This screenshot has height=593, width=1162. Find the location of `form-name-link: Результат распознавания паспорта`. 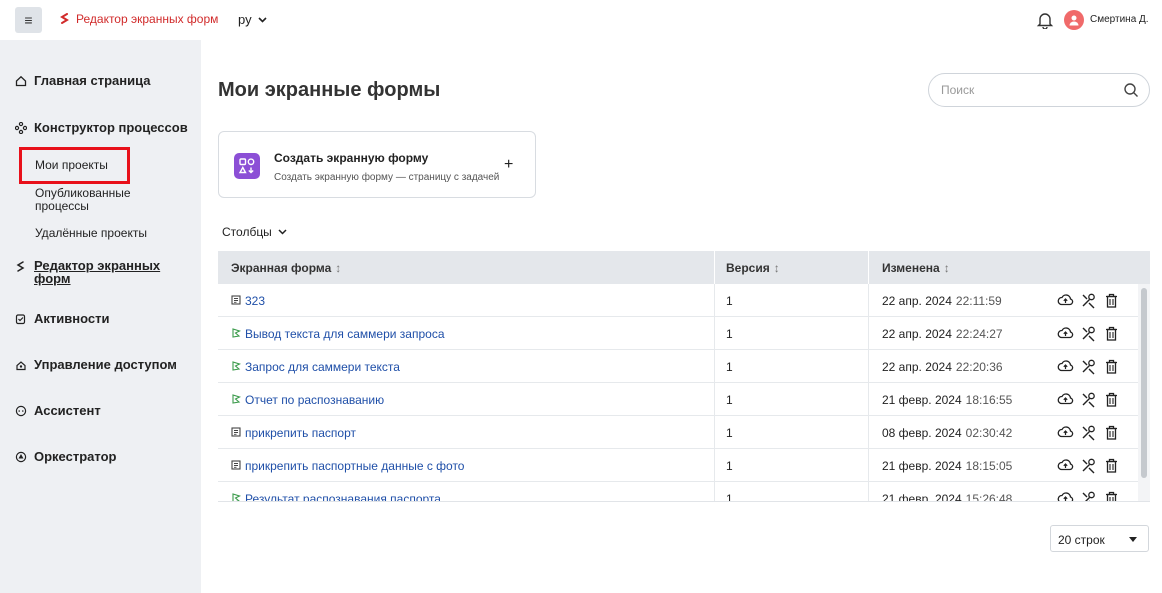

form-name-link: Результат распознавания паспорта is located at coordinates (336, 496).